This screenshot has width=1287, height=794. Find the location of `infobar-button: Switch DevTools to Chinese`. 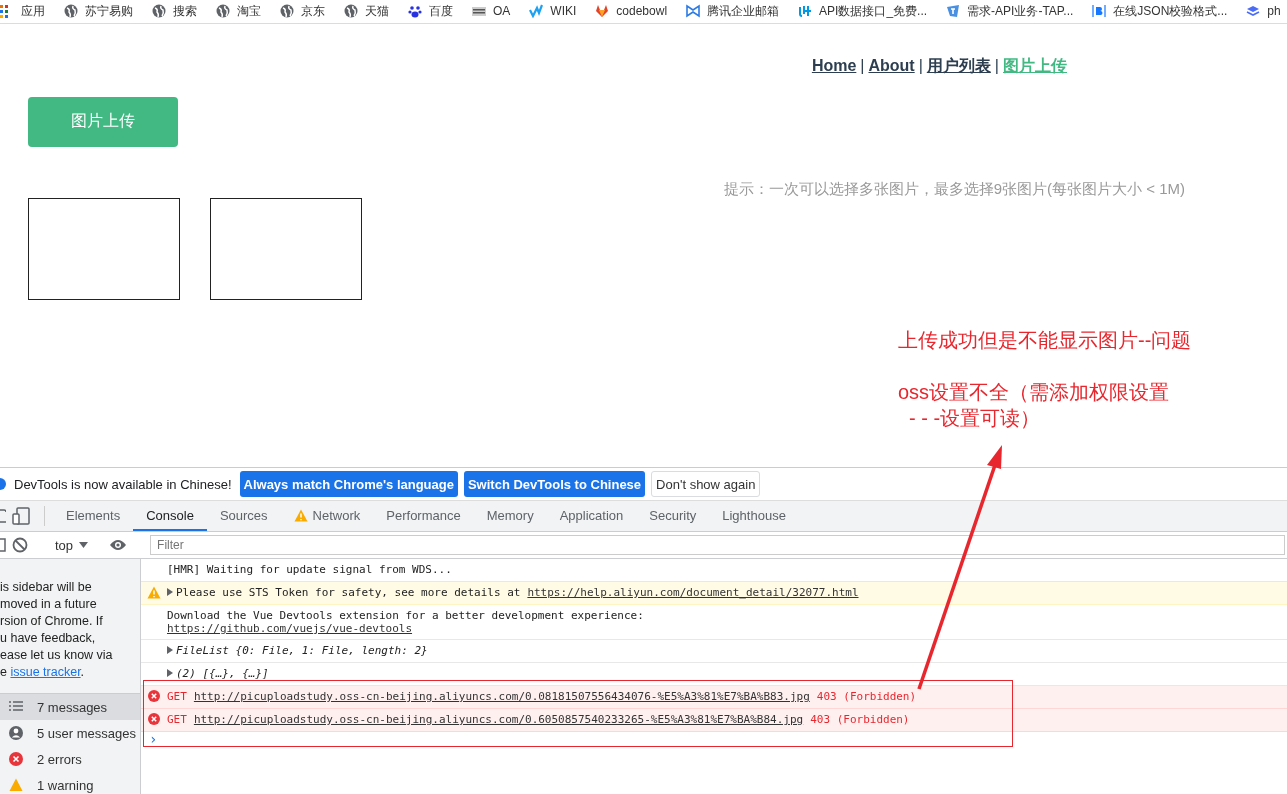

infobar-button: Switch DevTools to Chinese is located at coordinates (554, 484).